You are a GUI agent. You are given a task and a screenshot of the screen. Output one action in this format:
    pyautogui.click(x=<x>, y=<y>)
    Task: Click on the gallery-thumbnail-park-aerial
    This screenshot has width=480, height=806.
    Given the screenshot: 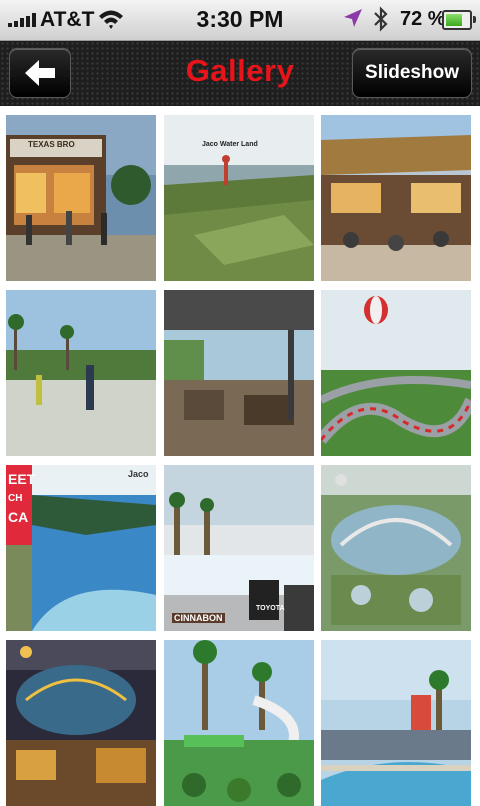 What is the action you would take?
    pyautogui.click(x=396, y=548)
    